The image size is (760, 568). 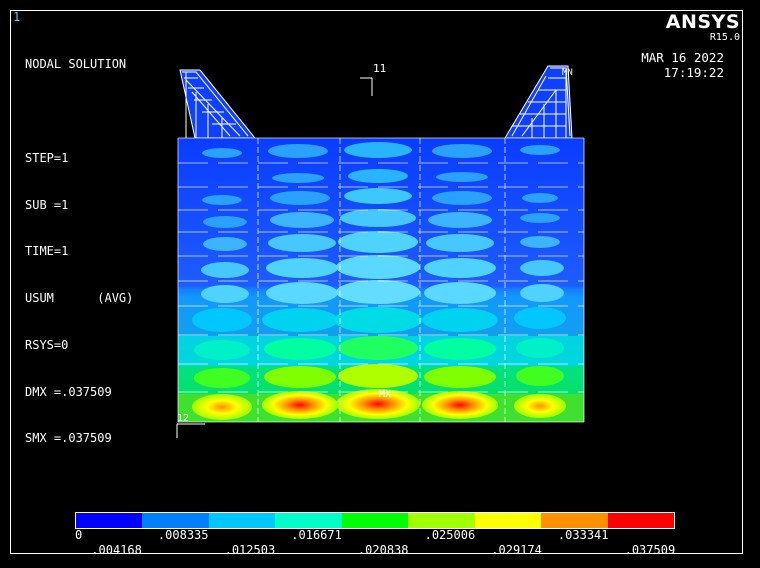 I want to click on legend-tick-top: .025006, so click(x=450, y=535).